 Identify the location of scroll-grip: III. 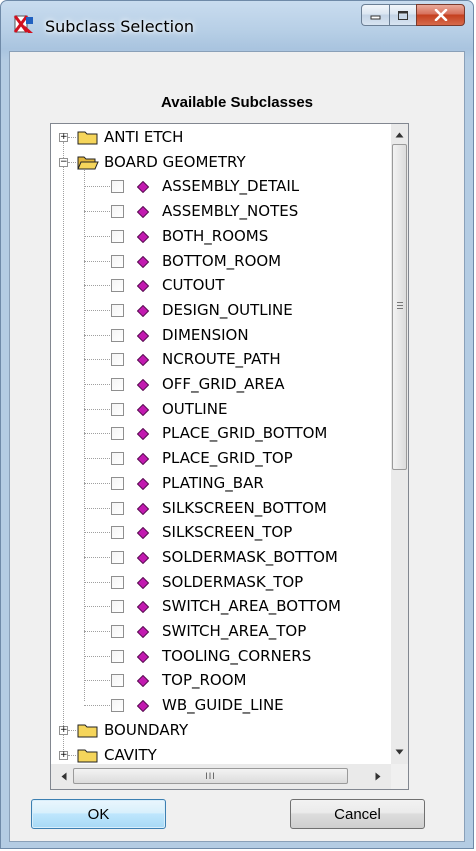
(210, 776).